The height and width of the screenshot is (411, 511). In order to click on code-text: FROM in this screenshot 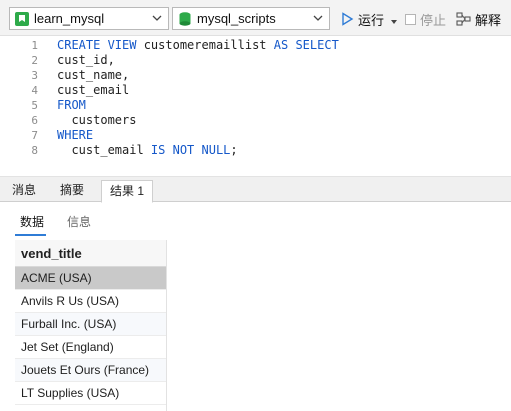, I will do `click(71, 105)`.